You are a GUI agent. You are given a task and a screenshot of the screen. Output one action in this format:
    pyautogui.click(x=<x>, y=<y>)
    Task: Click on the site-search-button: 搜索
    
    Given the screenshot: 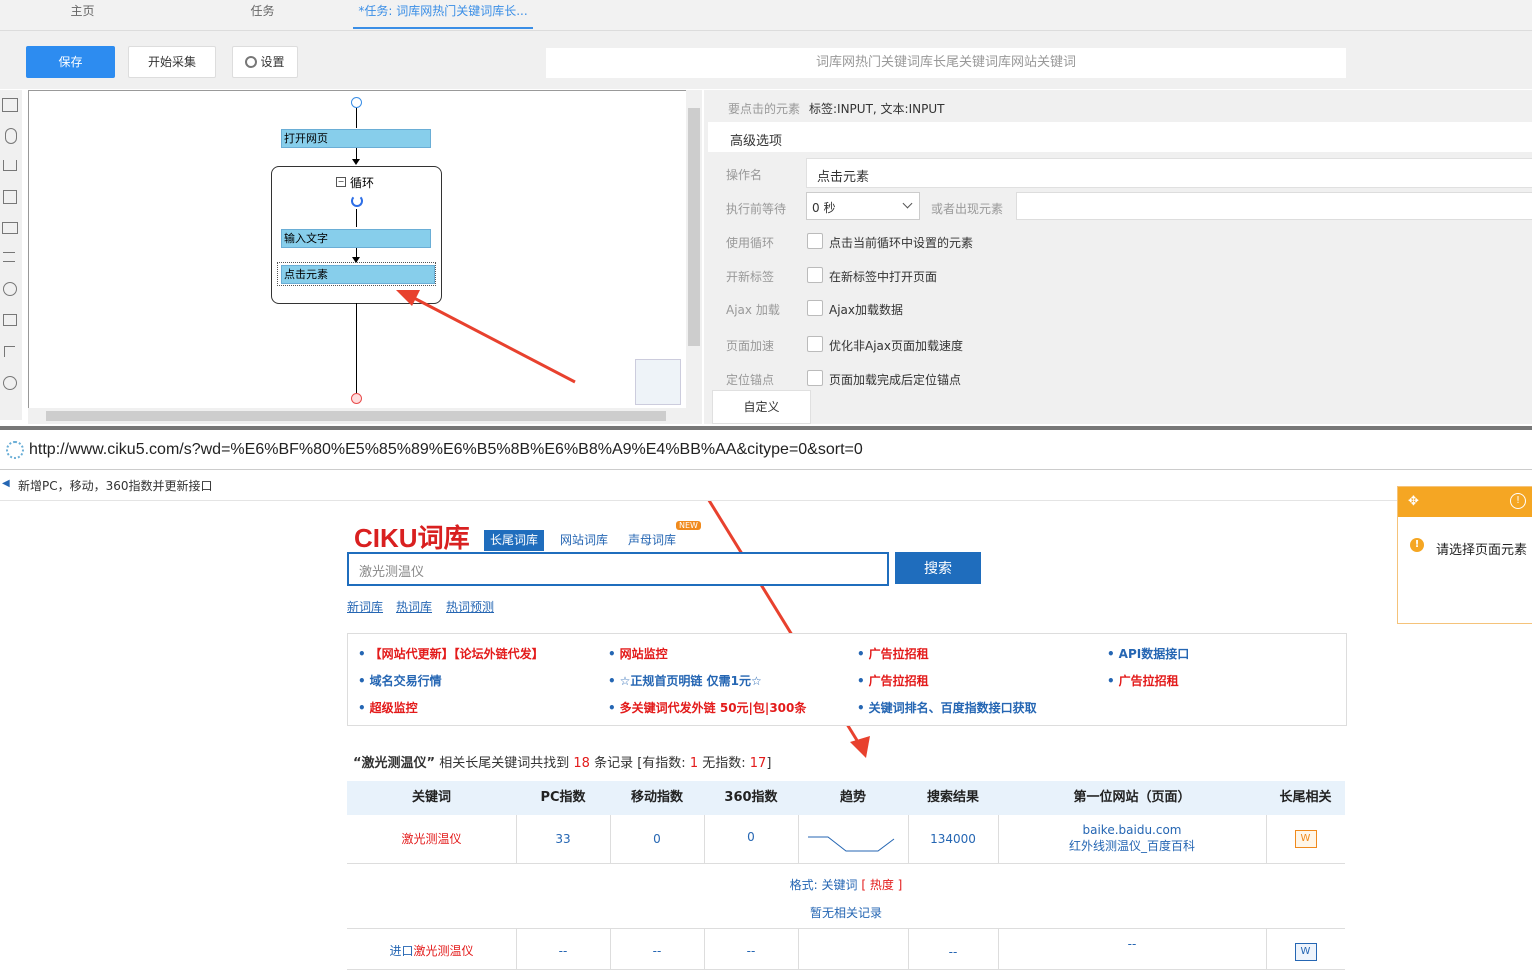 What is the action you would take?
    pyautogui.click(x=938, y=568)
    